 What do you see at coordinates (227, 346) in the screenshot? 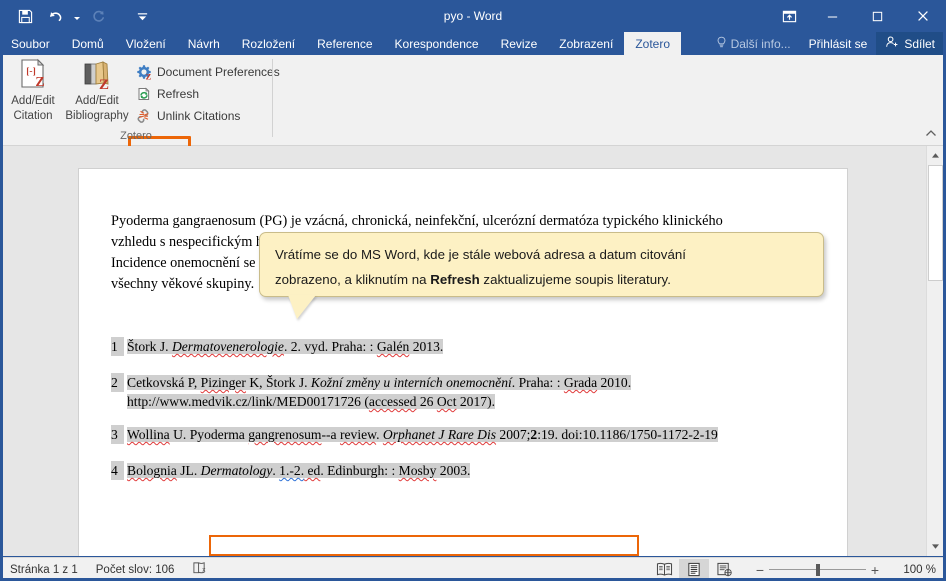
I see `bib-segment: Dermatovenerologie` at bounding box center [227, 346].